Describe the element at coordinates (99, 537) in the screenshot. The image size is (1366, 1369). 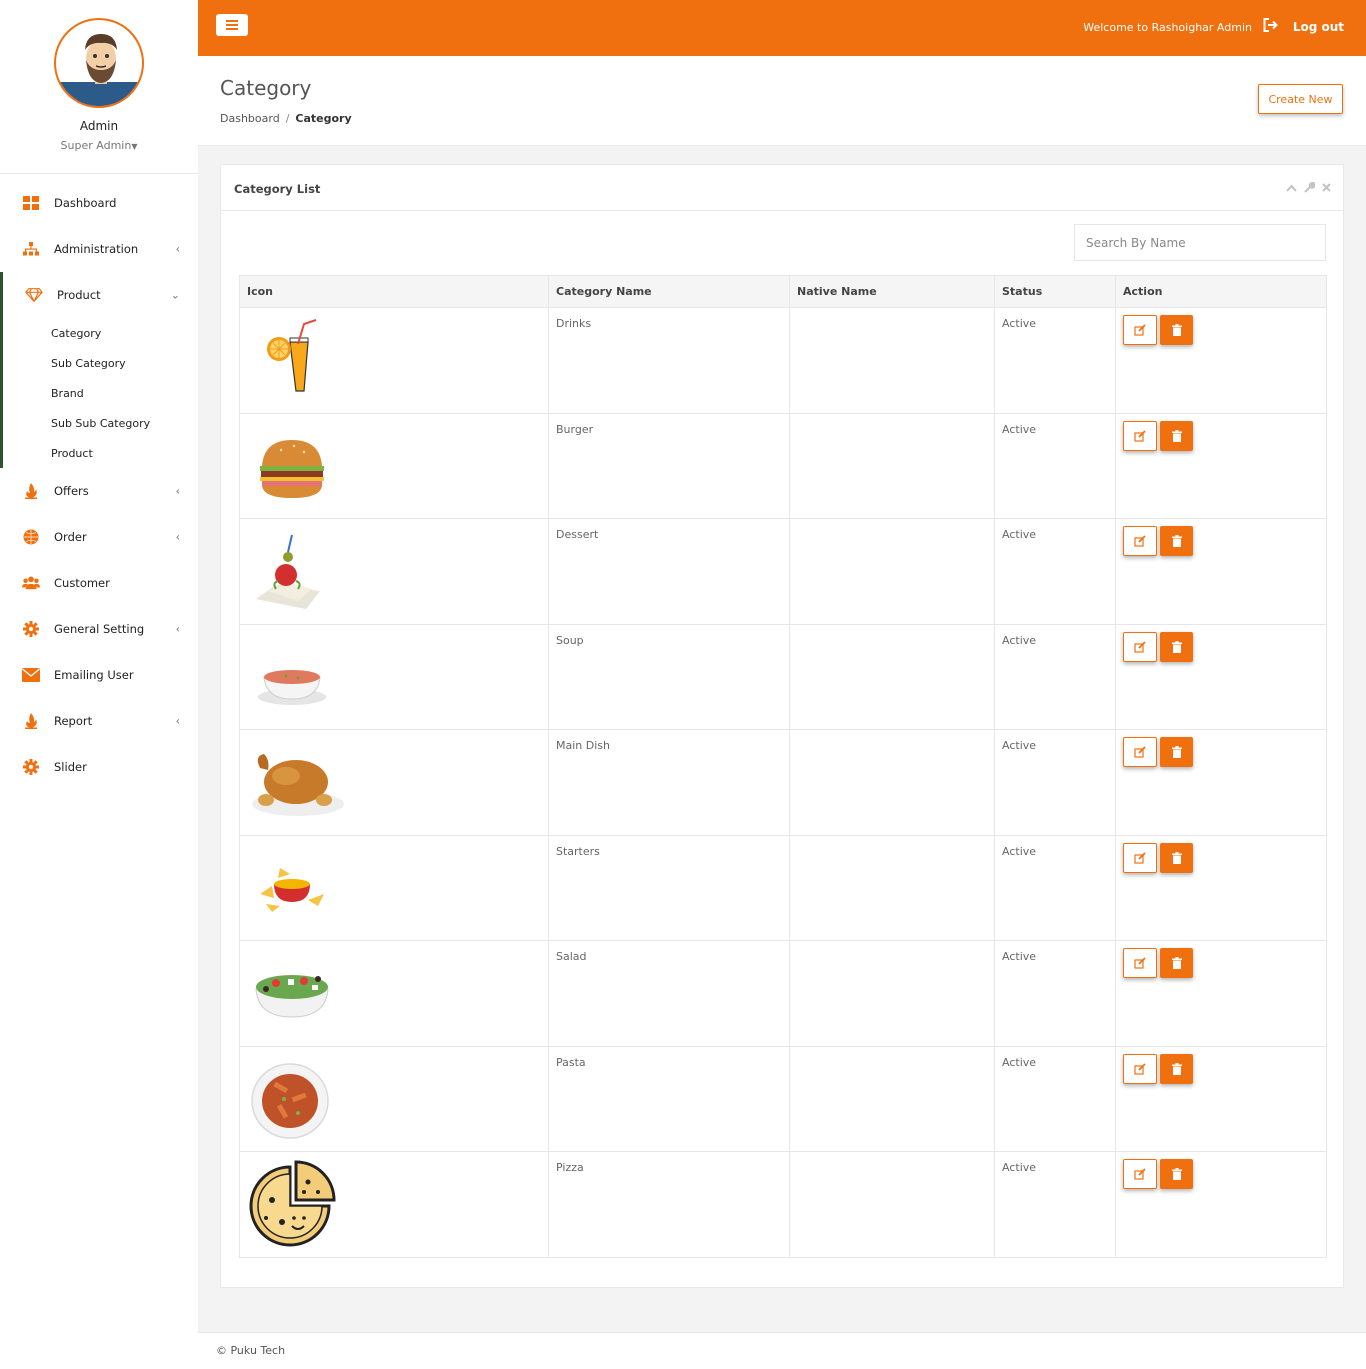
I see `sidebar-item-order: Order ‹` at that location.